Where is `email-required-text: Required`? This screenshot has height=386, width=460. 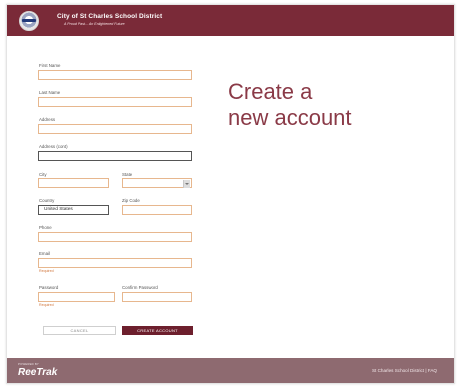 email-required-text: Required is located at coordinates (46, 271).